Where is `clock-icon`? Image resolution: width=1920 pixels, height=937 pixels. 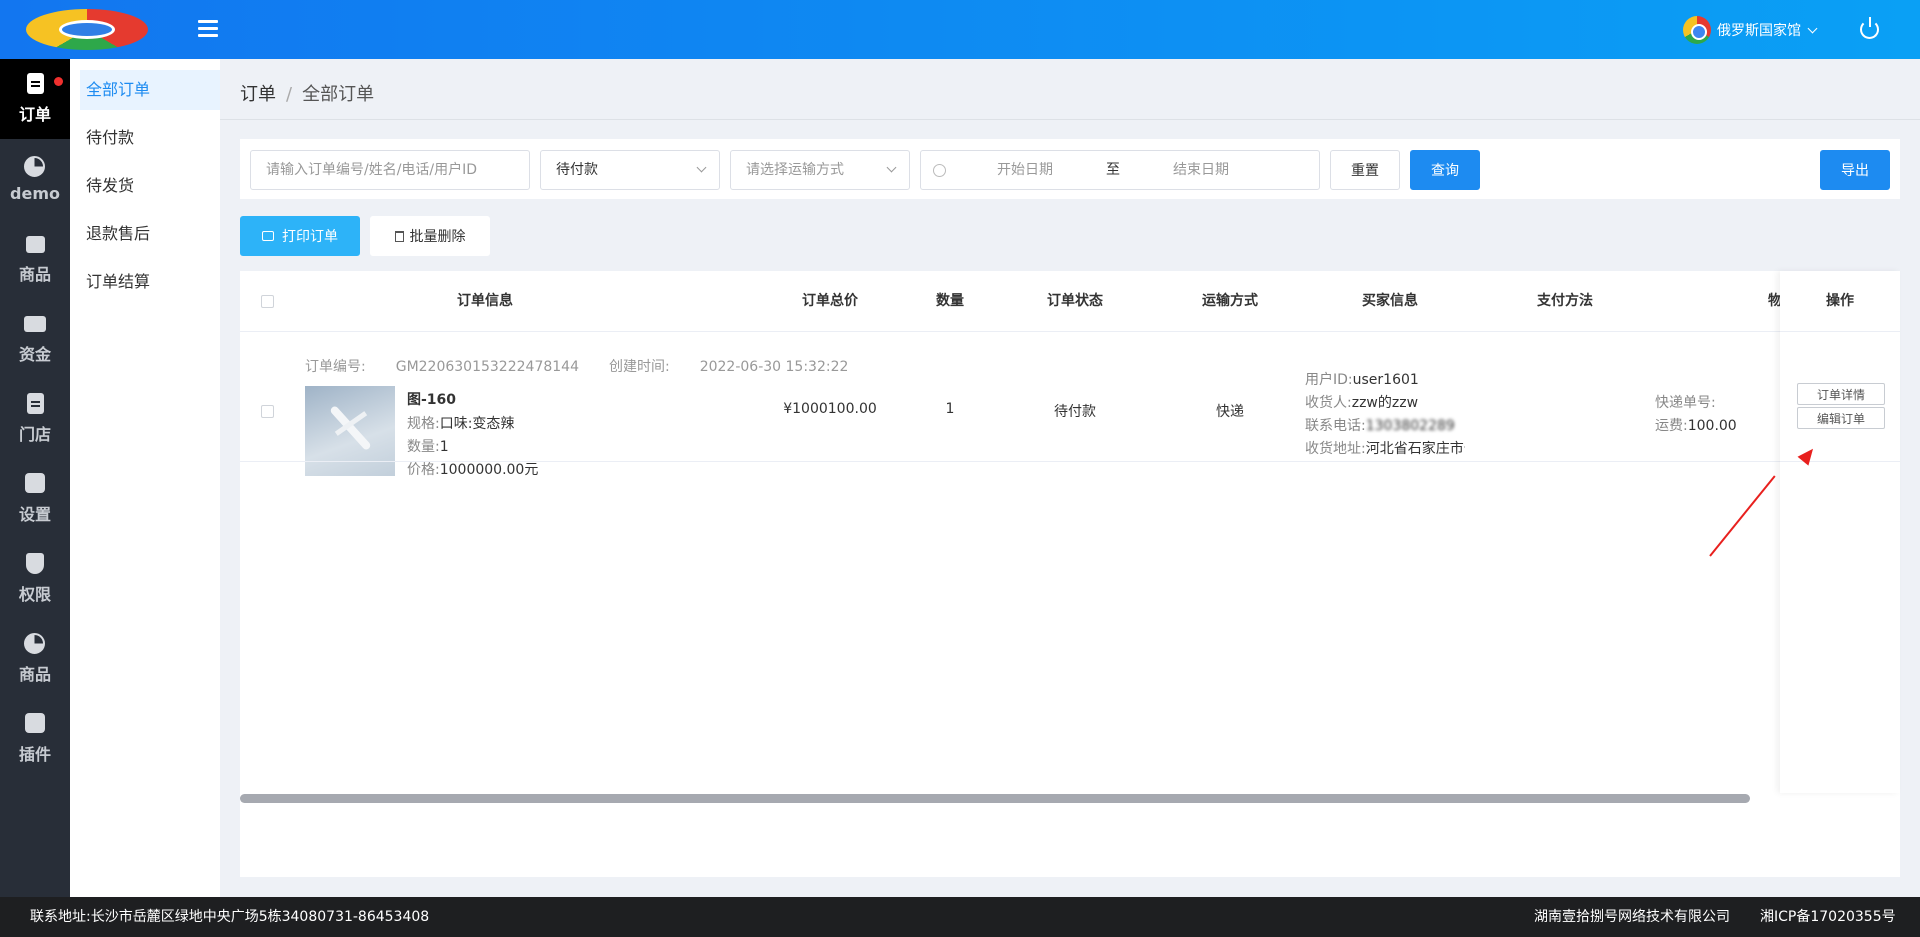
clock-icon is located at coordinates (939, 170).